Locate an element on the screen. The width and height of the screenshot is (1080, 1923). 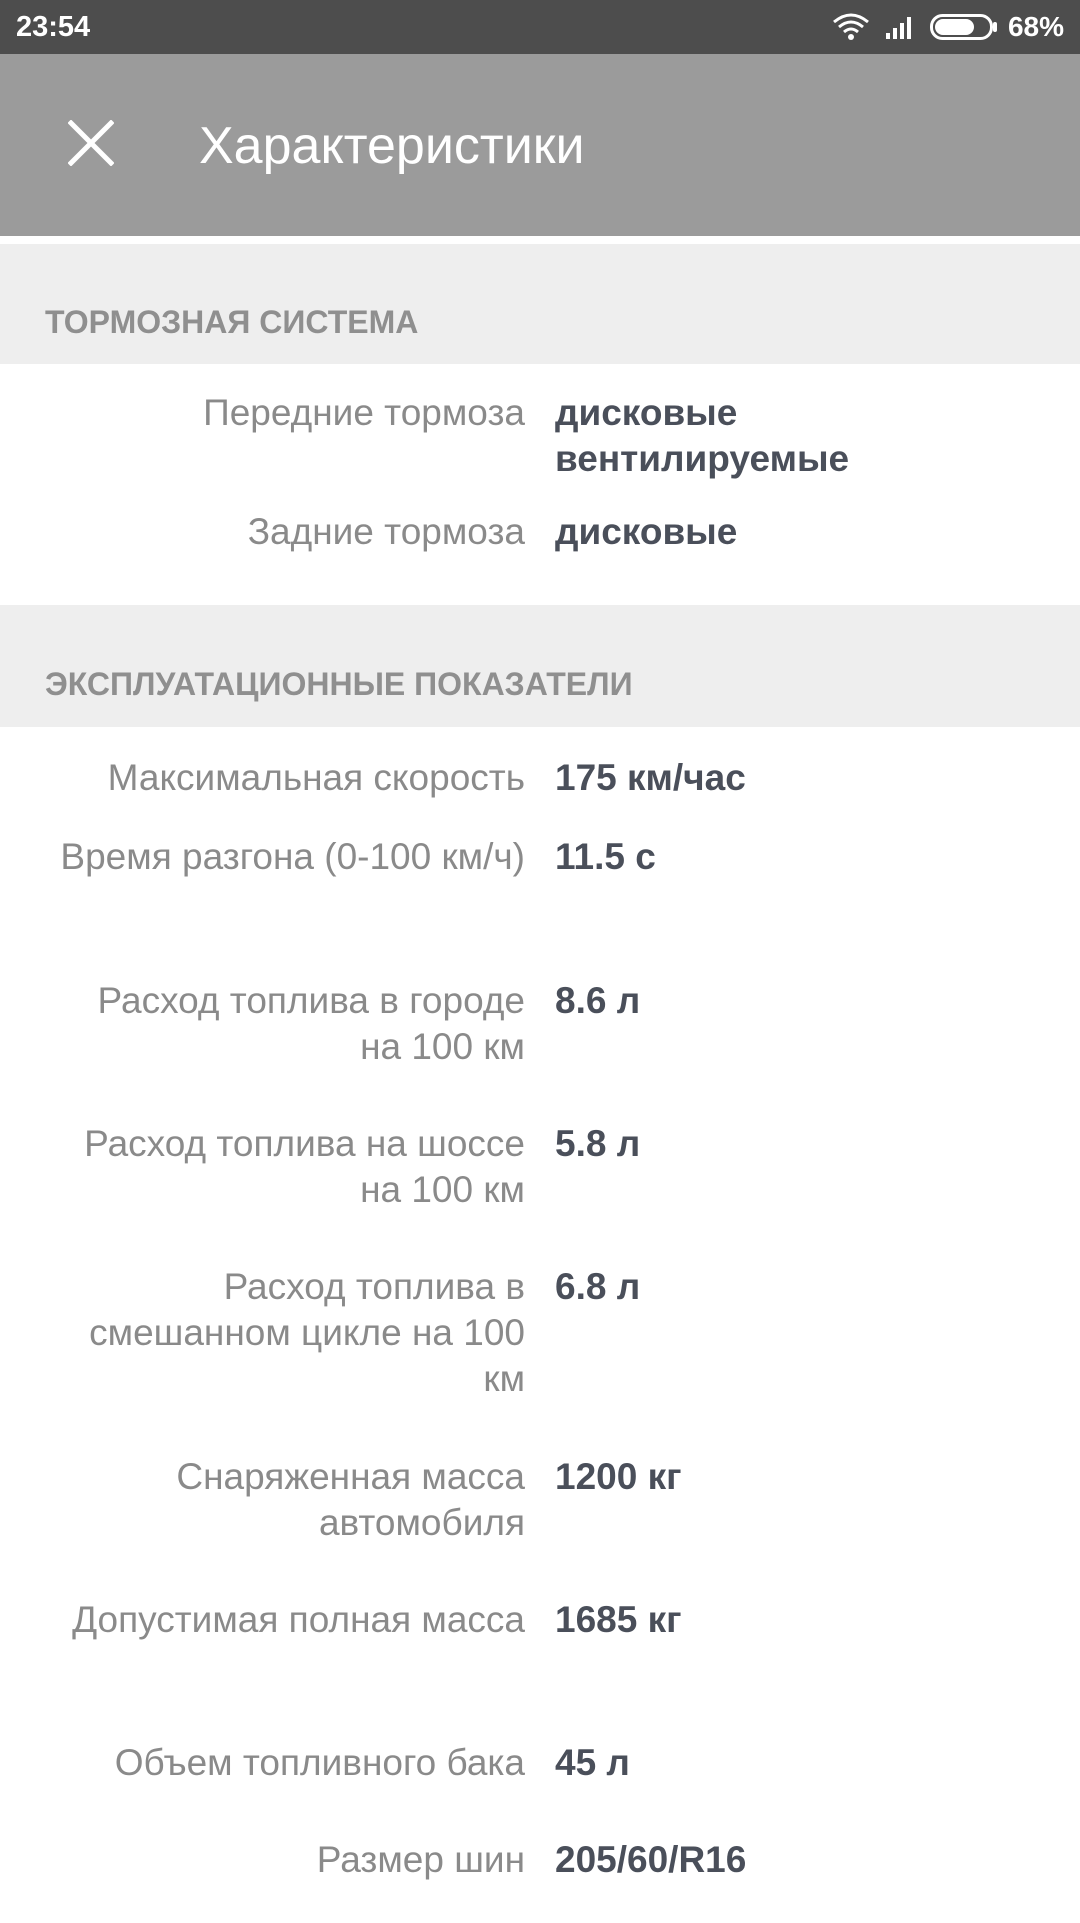
spec-label: Расход топлива на шоссе на 100 км is located at coordinates (304, 1166).